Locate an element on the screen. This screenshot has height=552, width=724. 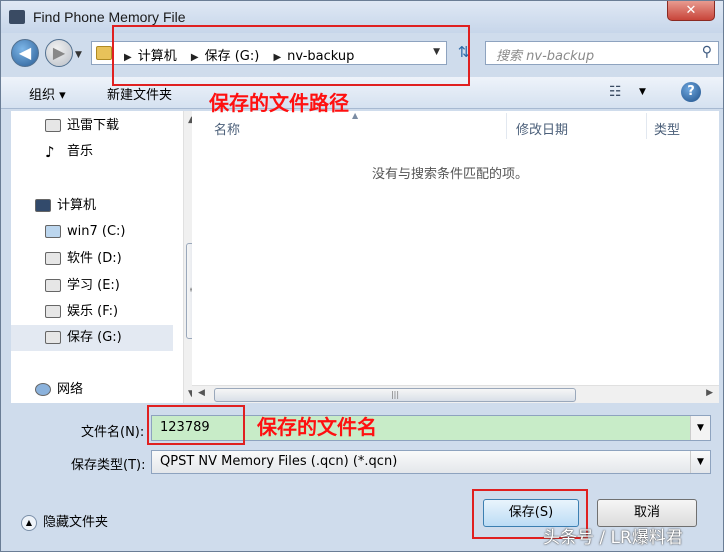
help-icon: ? is located at coordinates (691, 92).